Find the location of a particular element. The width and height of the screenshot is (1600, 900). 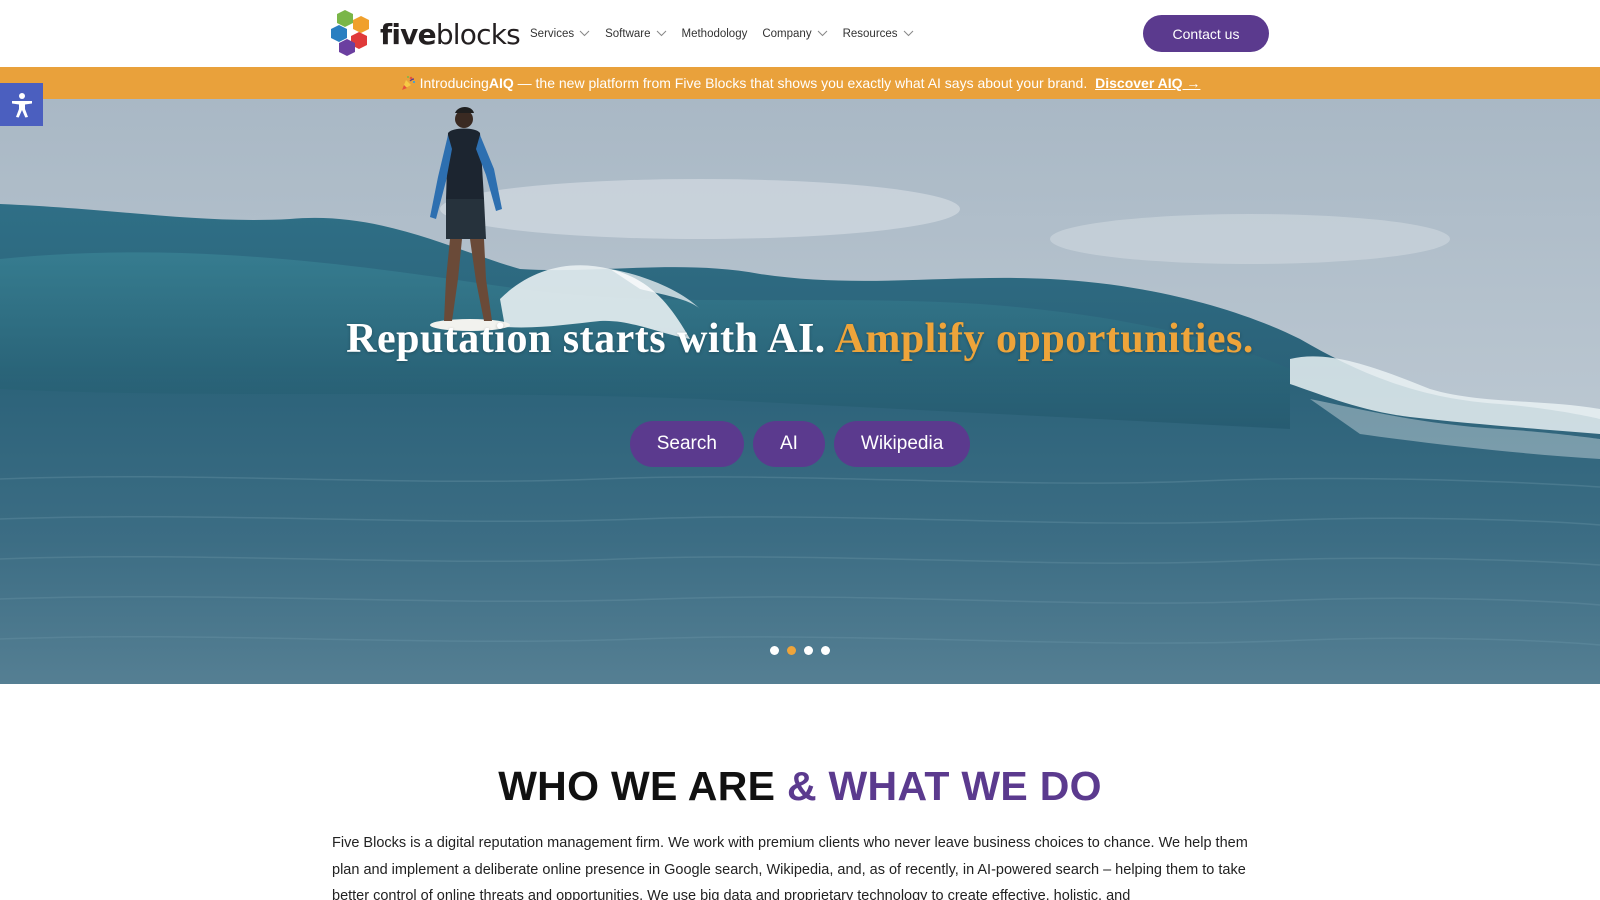

party-popper-icon is located at coordinates (408, 83).